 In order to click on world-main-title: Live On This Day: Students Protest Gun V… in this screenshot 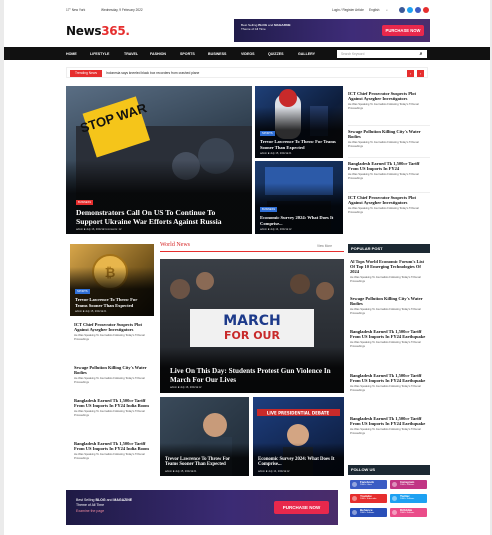, I will do `click(252, 375)`.